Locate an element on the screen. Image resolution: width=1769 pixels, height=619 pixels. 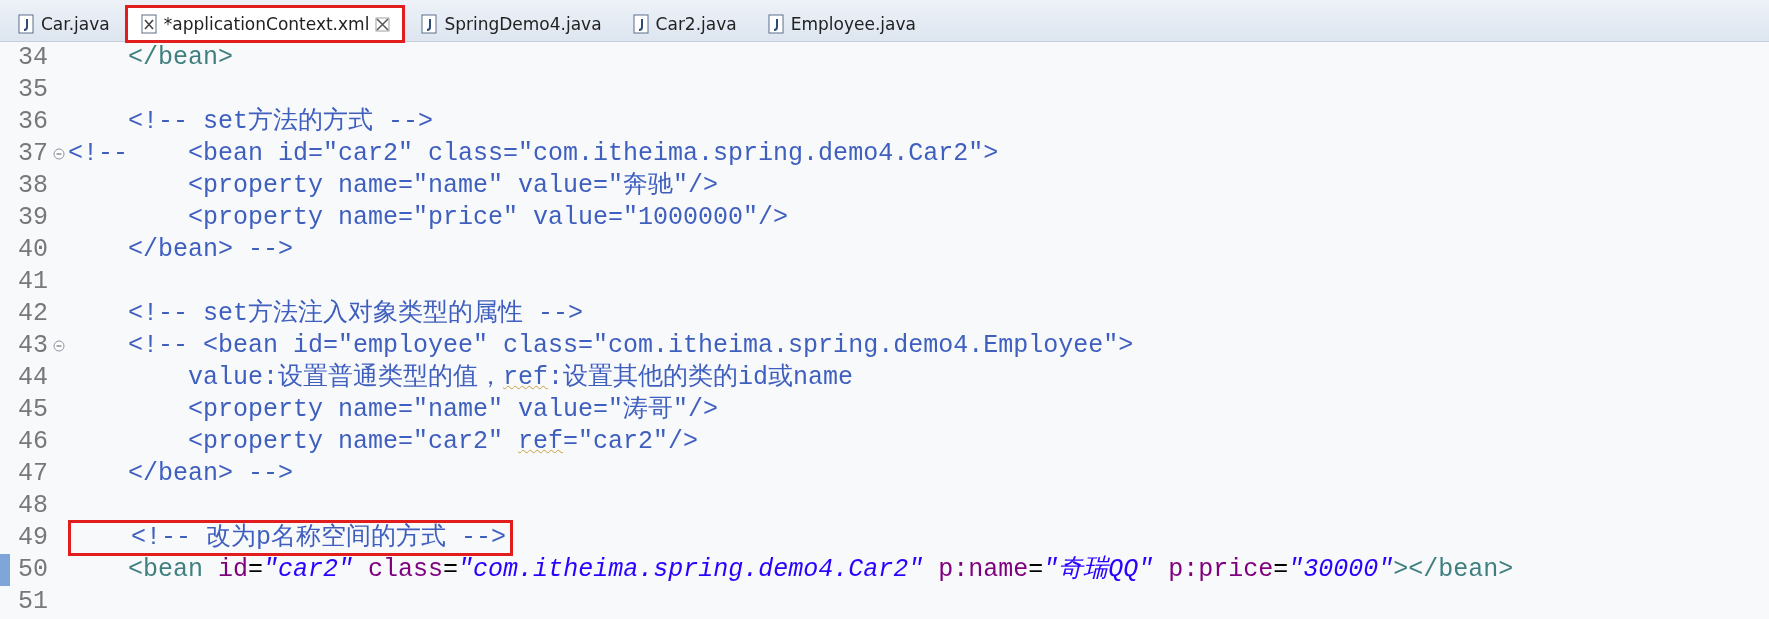
line-number: 46 is located at coordinates (33, 442).